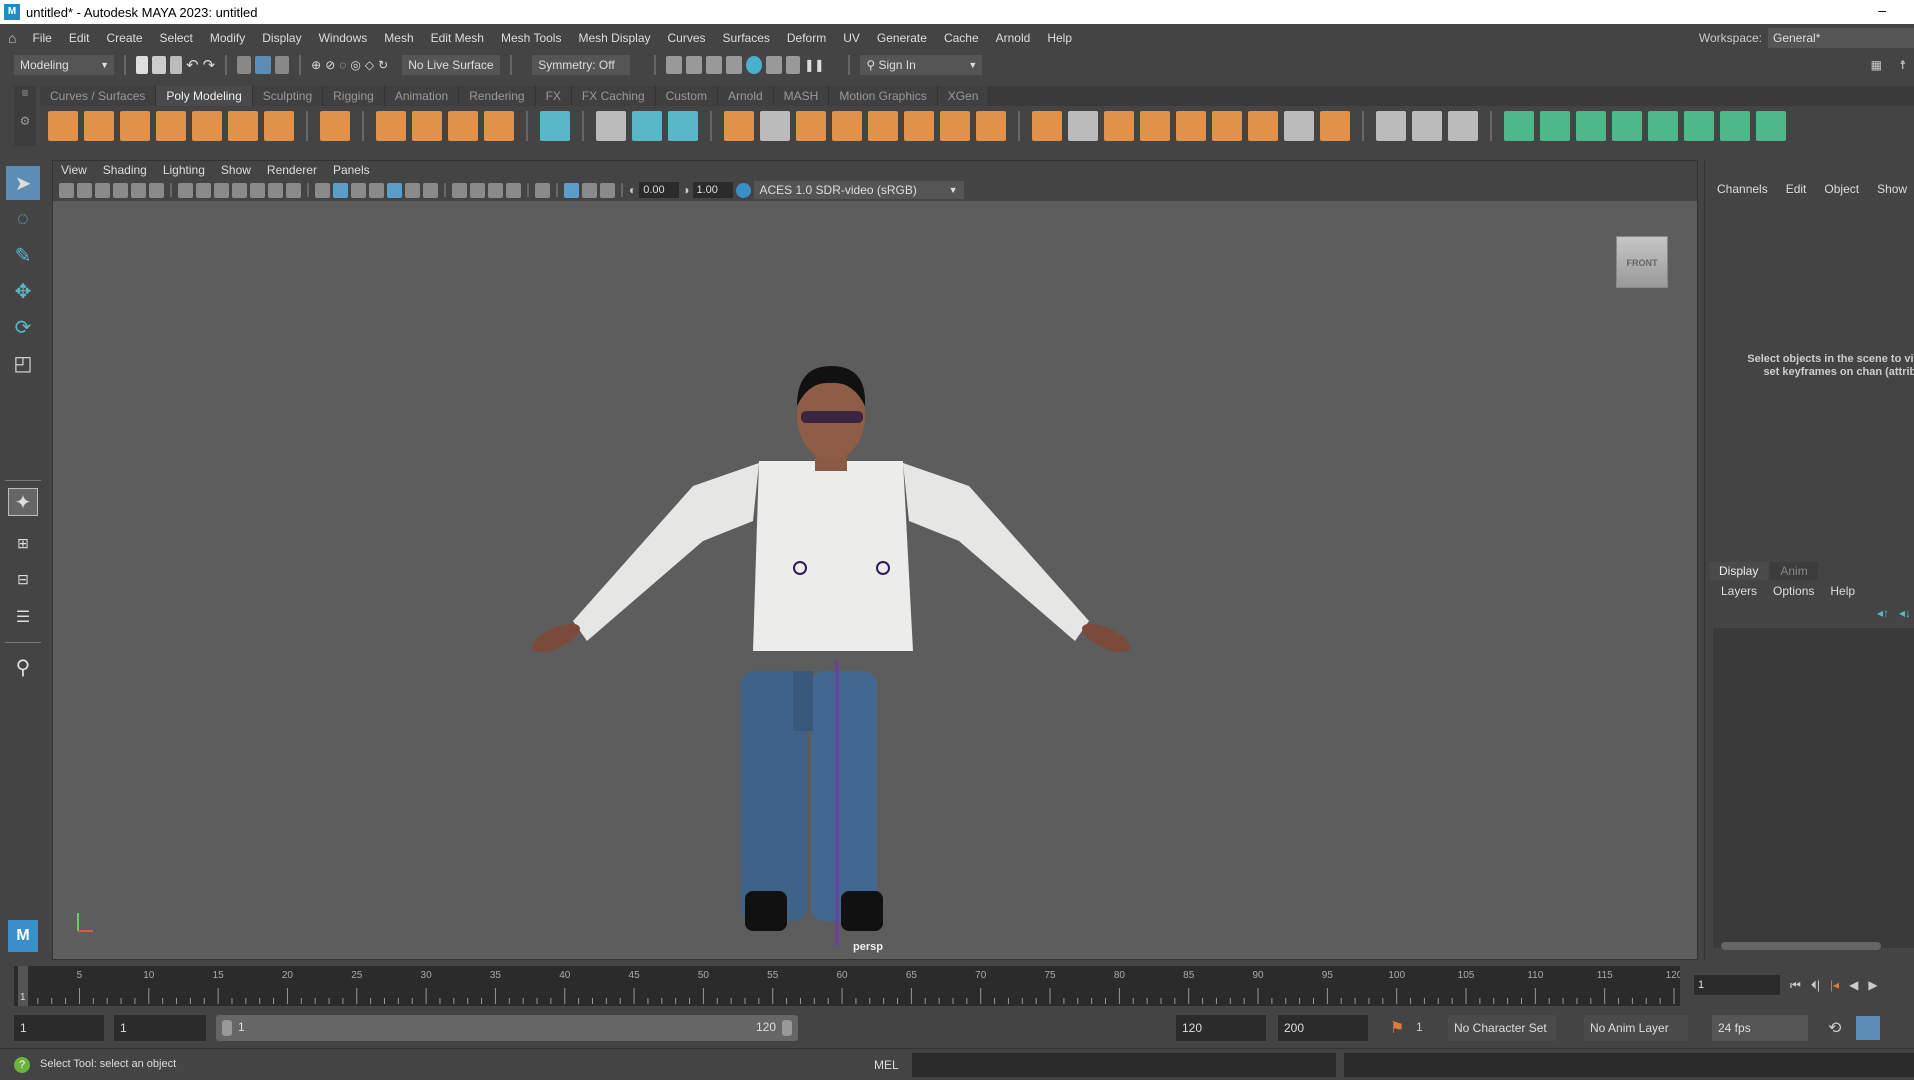 The height and width of the screenshot is (1080, 1914). Describe the element at coordinates (513, 190) in the screenshot. I see `depth-of-field-icon` at that location.